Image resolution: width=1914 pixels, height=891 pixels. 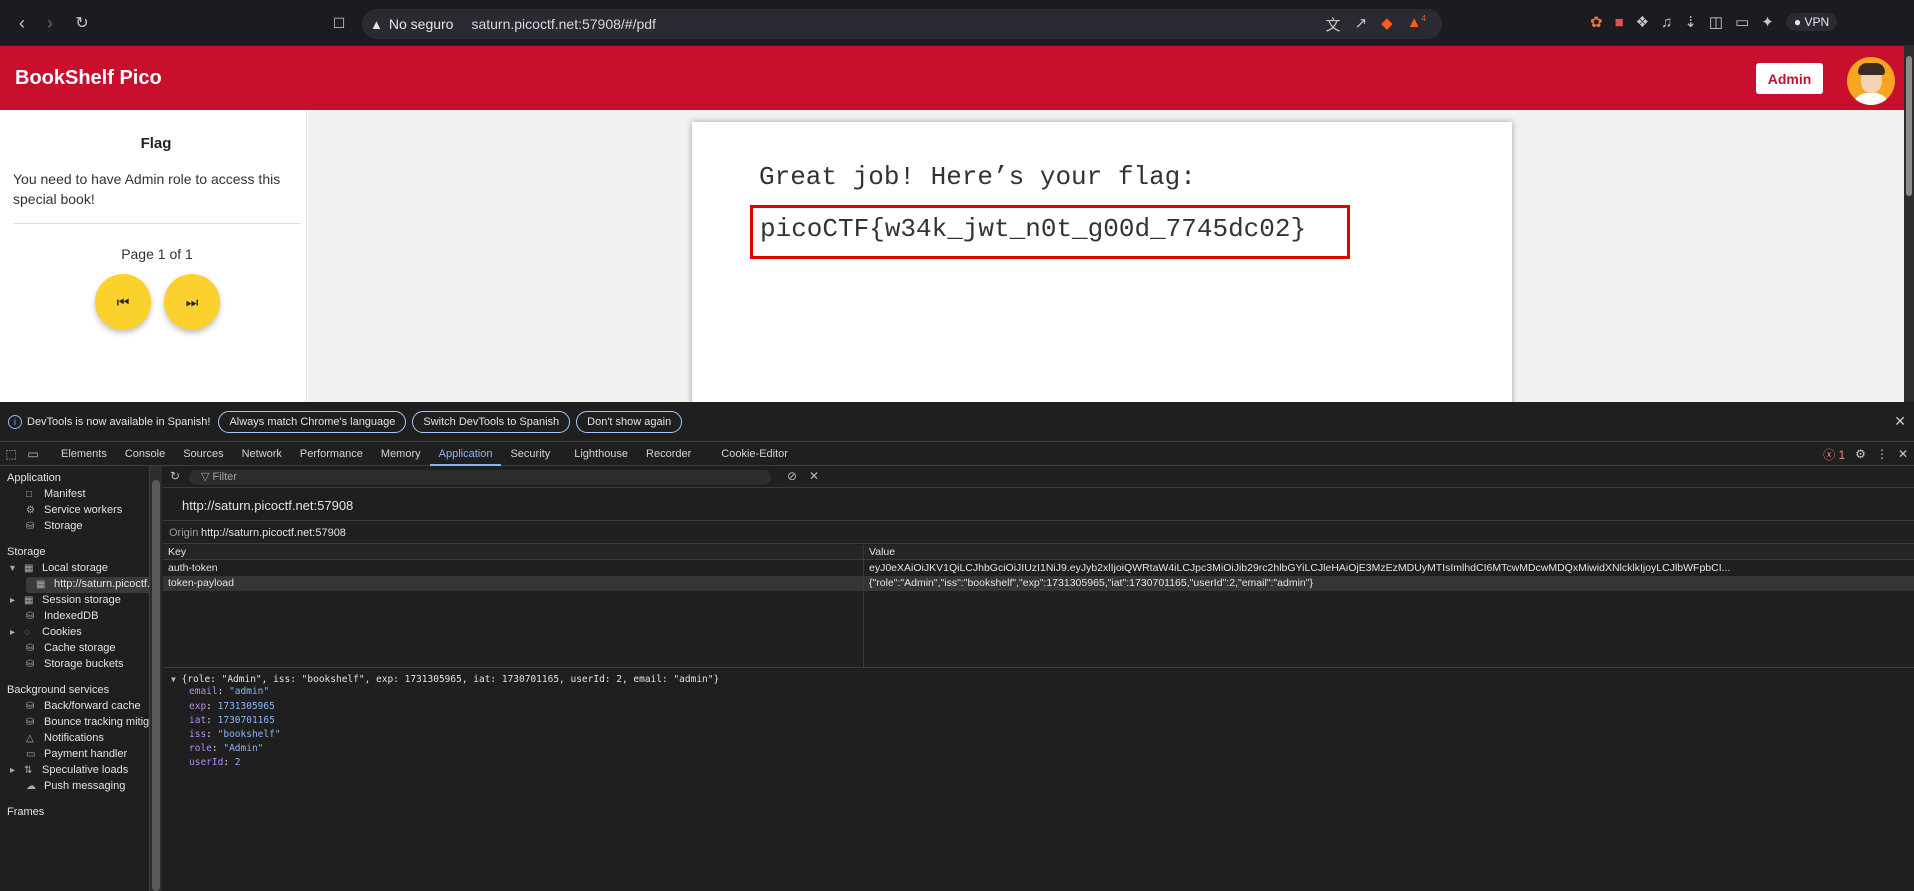 I want to click on sidebar-item-storage: ⛁ Storage, so click(x=54, y=526).